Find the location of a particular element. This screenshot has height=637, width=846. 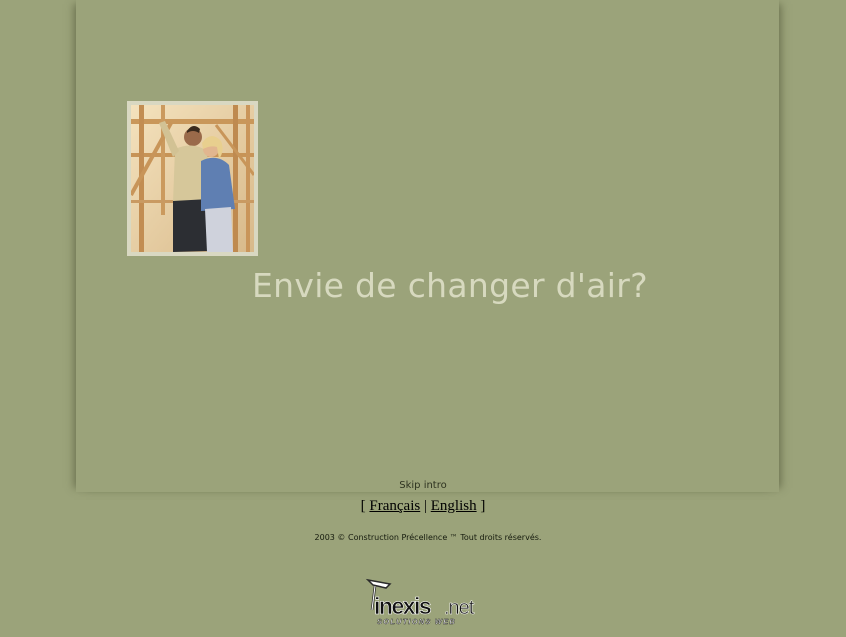

close-bracket: ] is located at coordinates (483, 506).